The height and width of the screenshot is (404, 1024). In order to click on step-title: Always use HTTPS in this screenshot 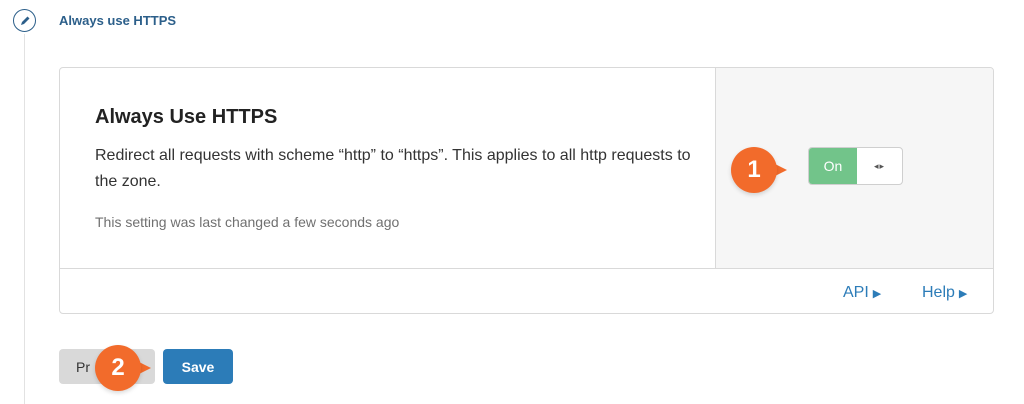, I will do `click(118, 20)`.